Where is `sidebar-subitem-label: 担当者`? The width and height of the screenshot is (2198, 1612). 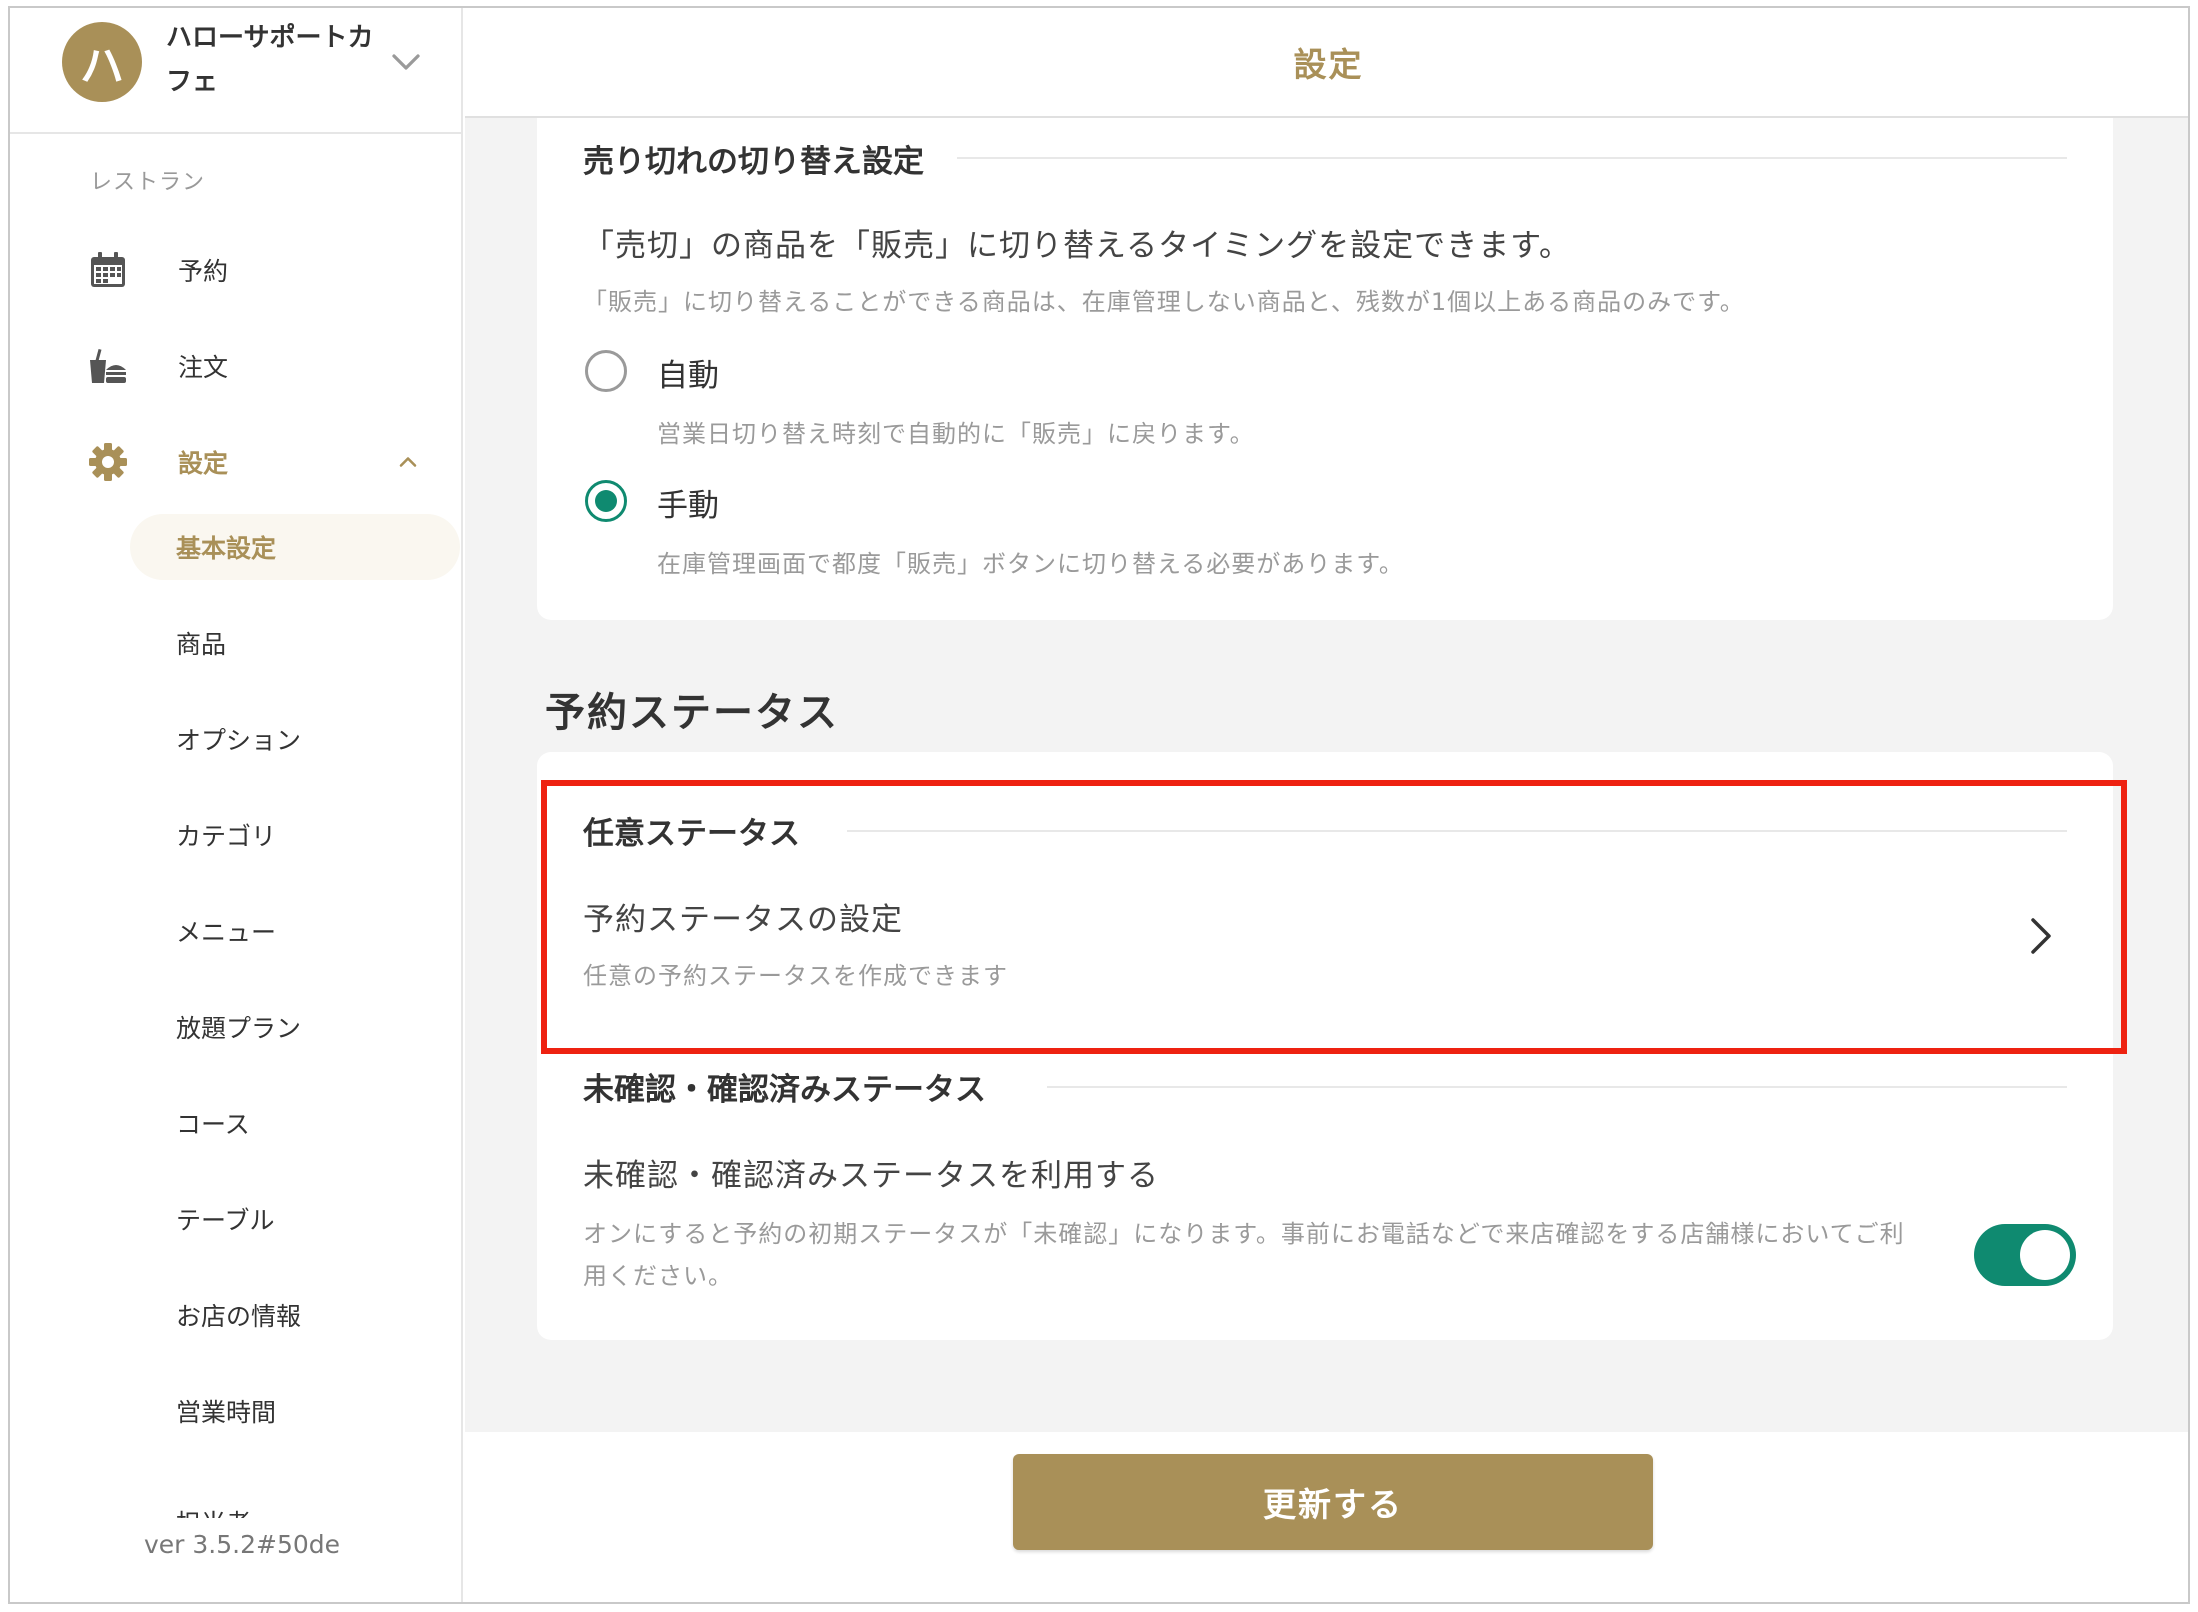 sidebar-subitem-label: 担当者 is located at coordinates (213, 1511).